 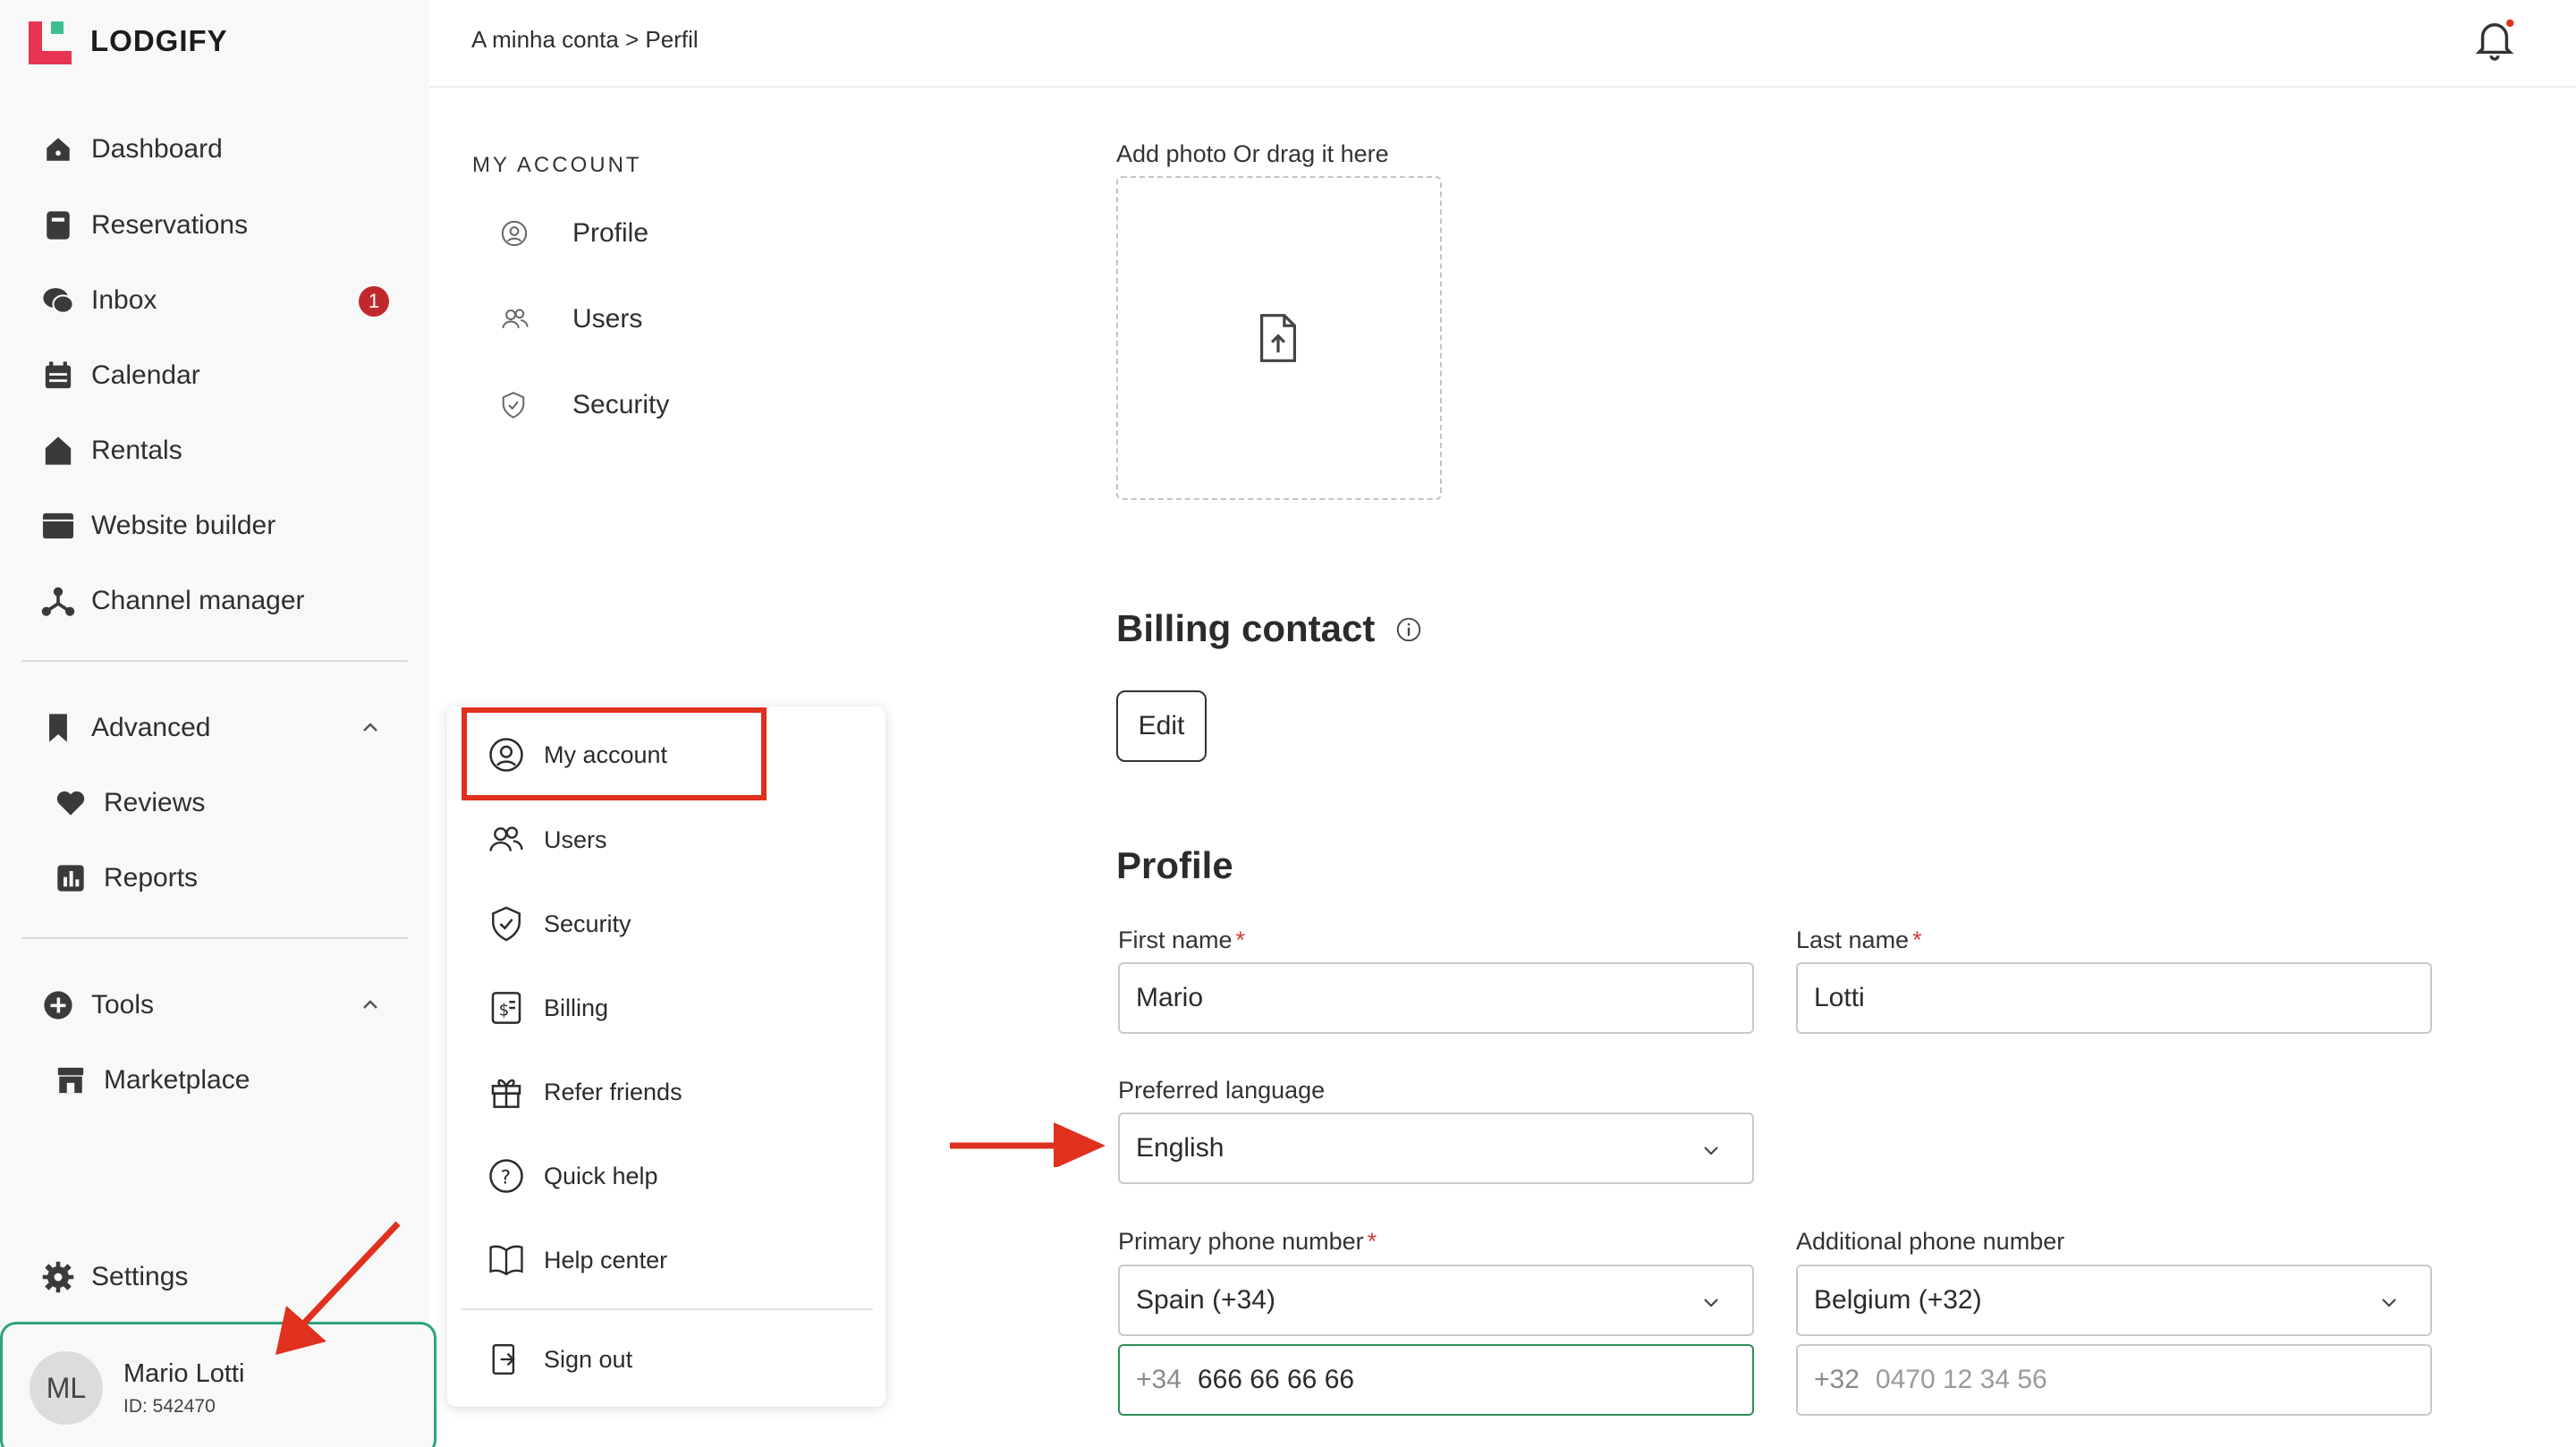 What do you see at coordinates (58, 225) in the screenshot?
I see `book-icon` at bounding box center [58, 225].